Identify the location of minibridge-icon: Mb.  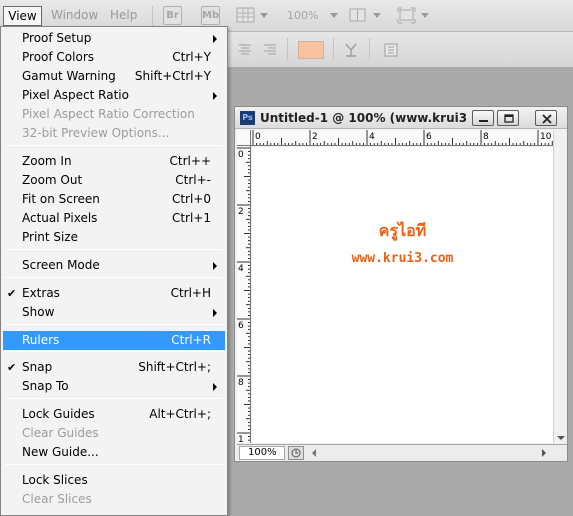
(210, 15).